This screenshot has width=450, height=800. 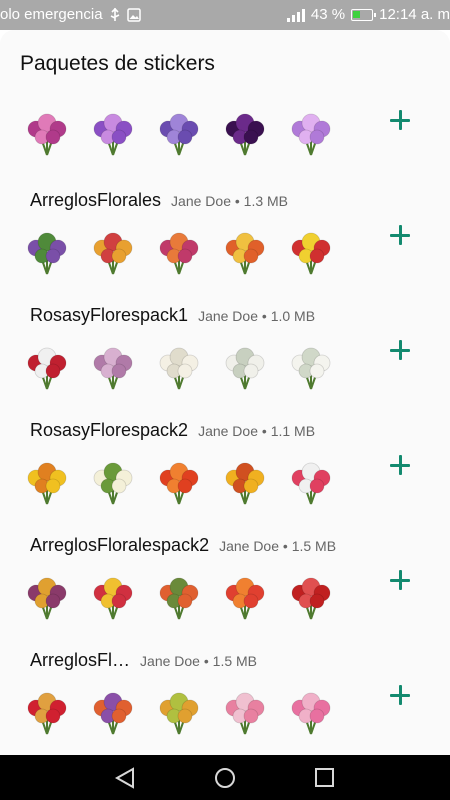 I want to click on sticker-pack-row: RosasyFlorespack1 Jane Doe • 1.0 MB, so click(x=225, y=351).